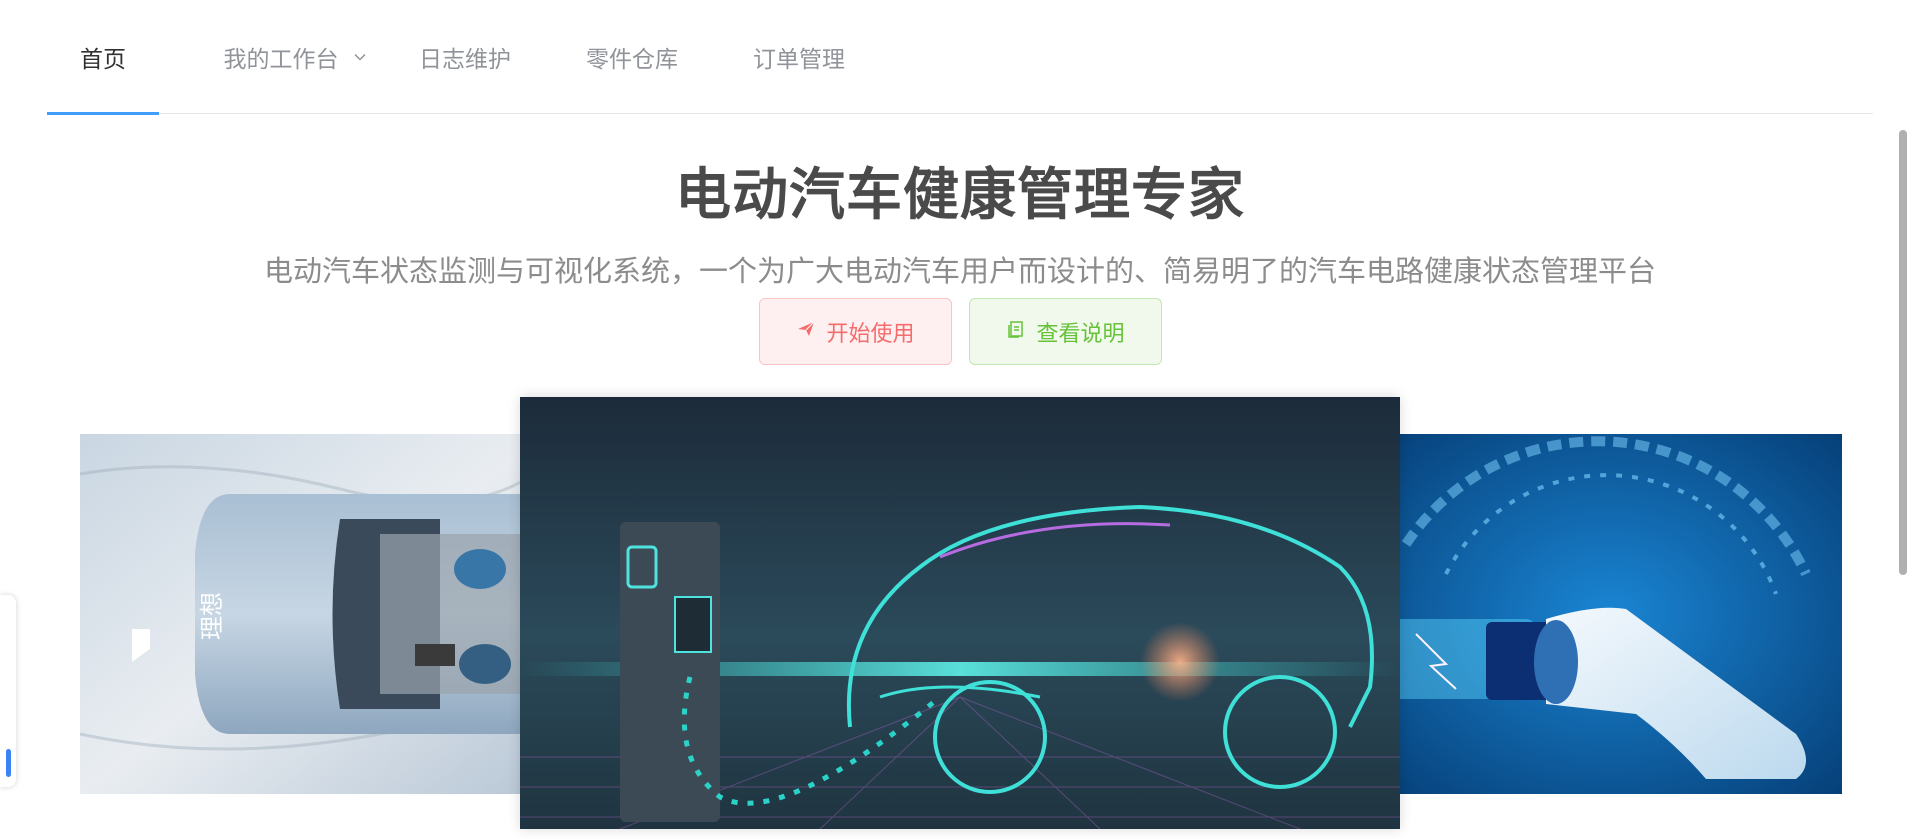  What do you see at coordinates (960, 195) in the screenshot?
I see `page-title: 电动汽车健康管理专家` at bounding box center [960, 195].